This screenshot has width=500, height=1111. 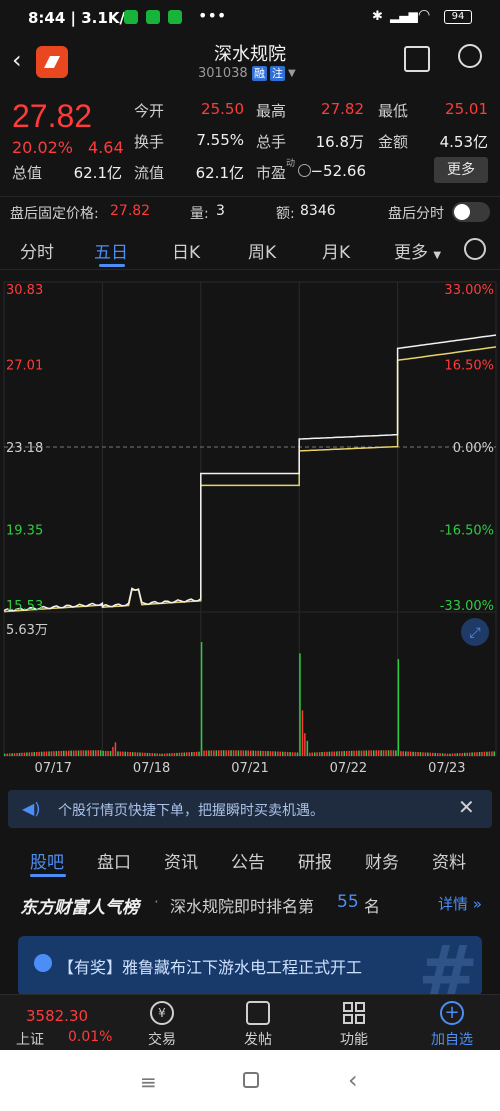 I want to click on trade-button: ¥ 交易, so click(x=162, y=1025).